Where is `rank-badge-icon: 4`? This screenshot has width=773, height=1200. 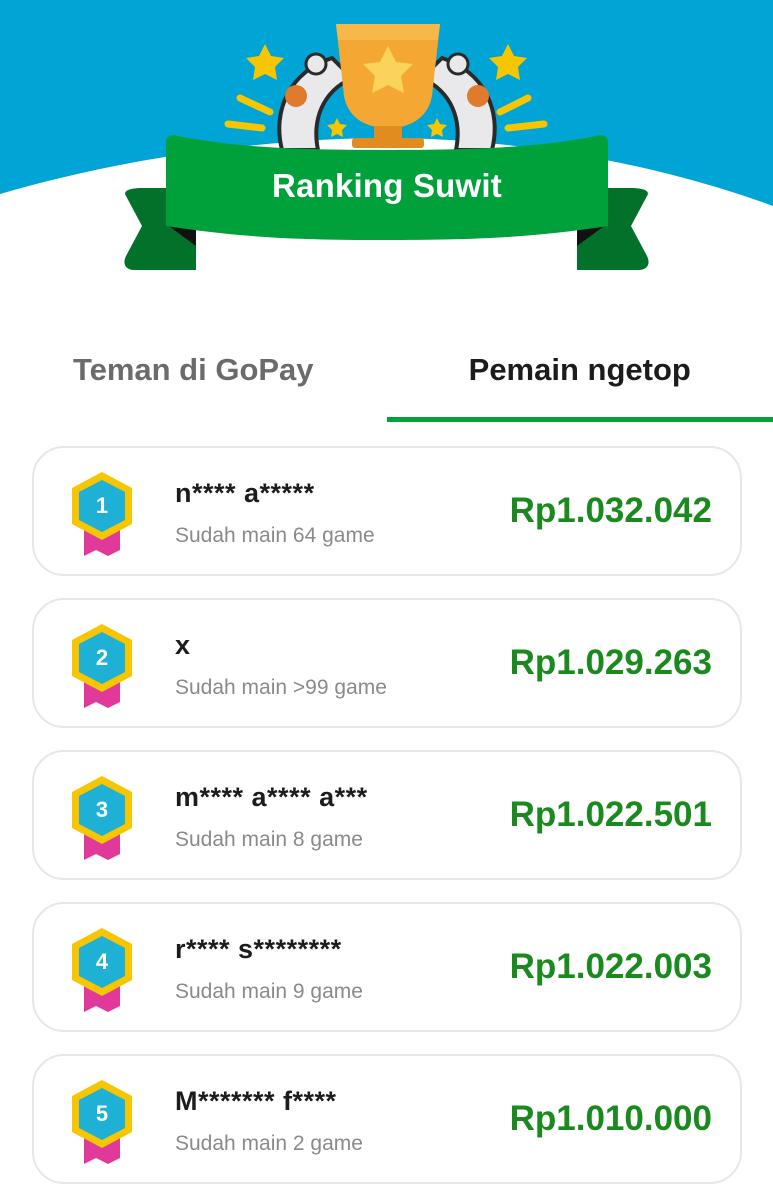 rank-badge-icon: 4 is located at coordinates (102, 971).